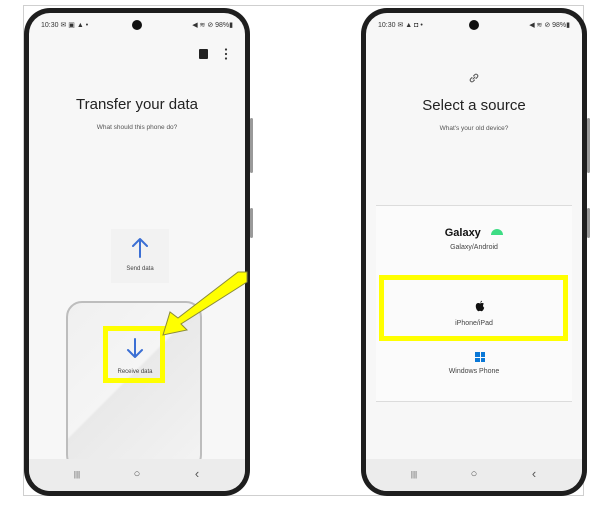 This screenshot has width=600, height=512. What do you see at coordinates (497, 231) in the screenshot?
I see `android-icon` at bounding box center [497, 231].